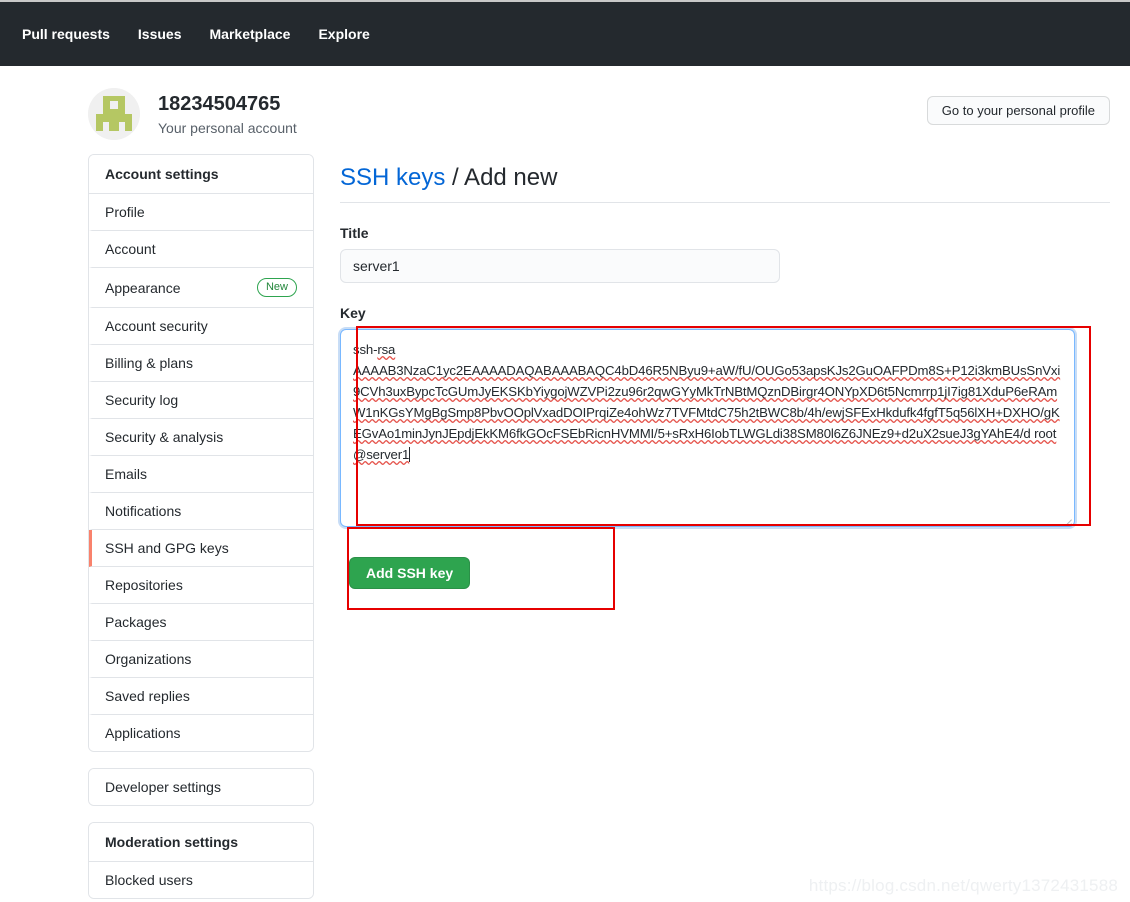 The image size is (1130, 902). What do you see at coordinates (1018, 110) in the screenshot?
I see `go-to-personal-profile-button: Go to your personal profile` at bounding box center [1018, 110].